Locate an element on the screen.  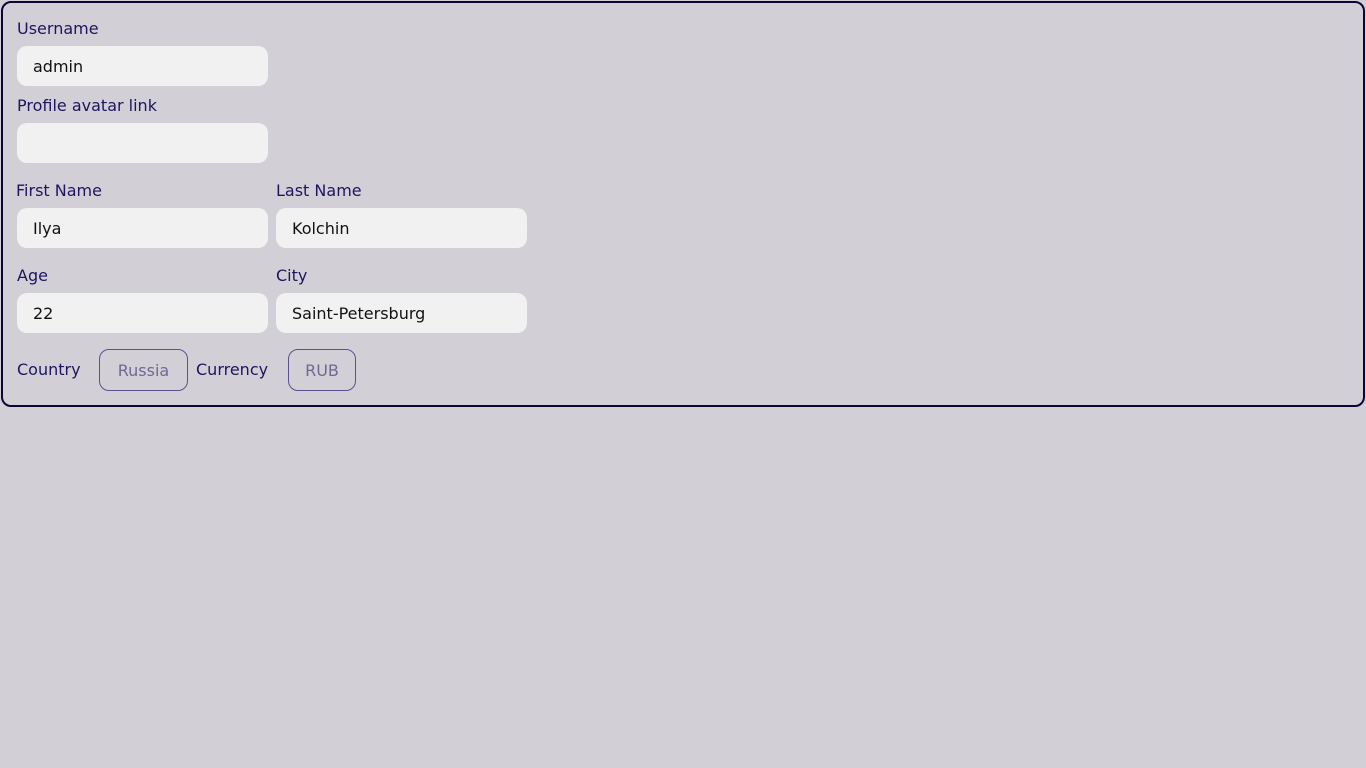
last-name-input is located at coordinates (401, 228).